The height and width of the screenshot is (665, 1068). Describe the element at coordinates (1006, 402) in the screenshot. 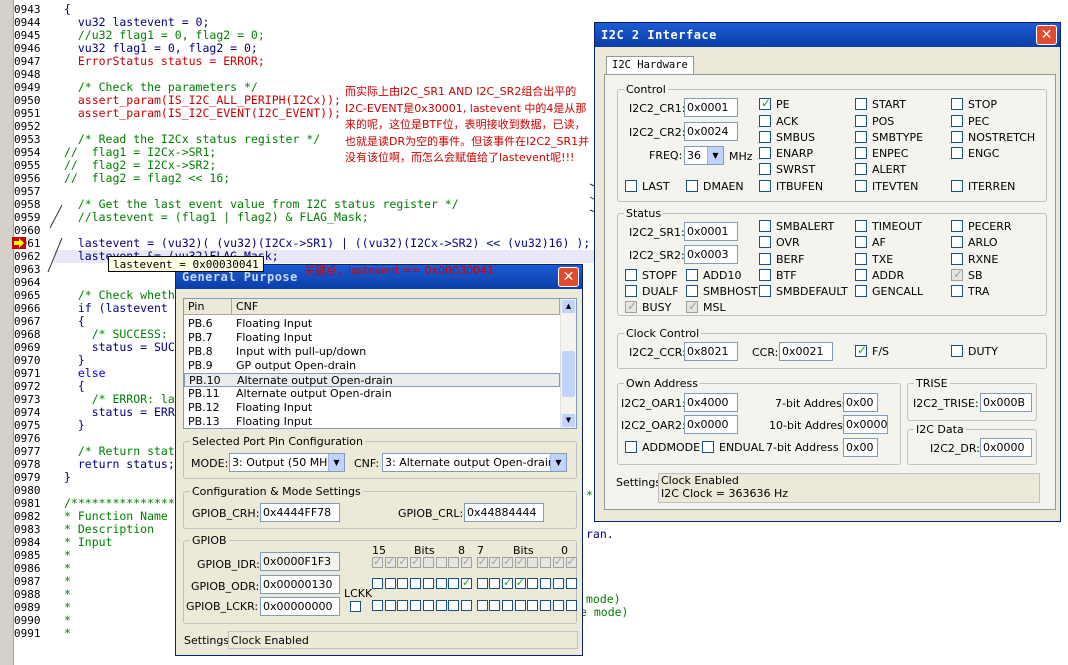

I see `trise-field: 0x000B` at that location.